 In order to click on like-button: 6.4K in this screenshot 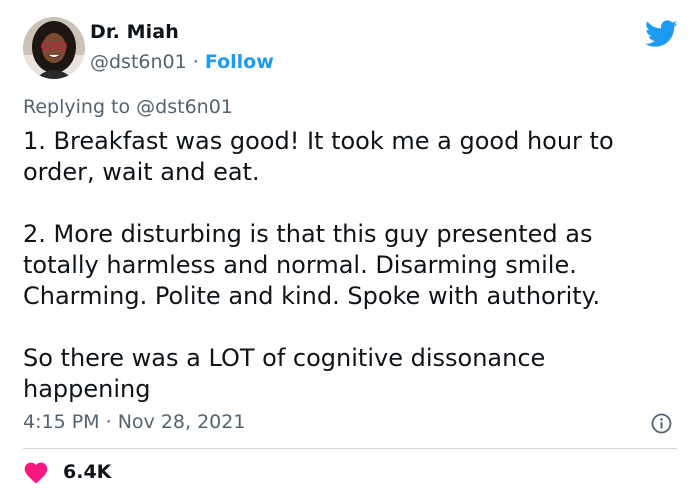, I will do `click(67, 472)`.